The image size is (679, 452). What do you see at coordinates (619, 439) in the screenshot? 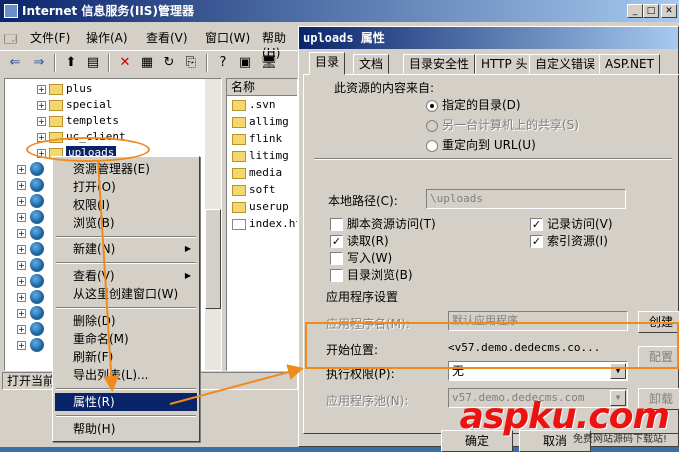
I see `watermark-subtitle: 免费网站源码下载站!` at bounding box center [619, 439].